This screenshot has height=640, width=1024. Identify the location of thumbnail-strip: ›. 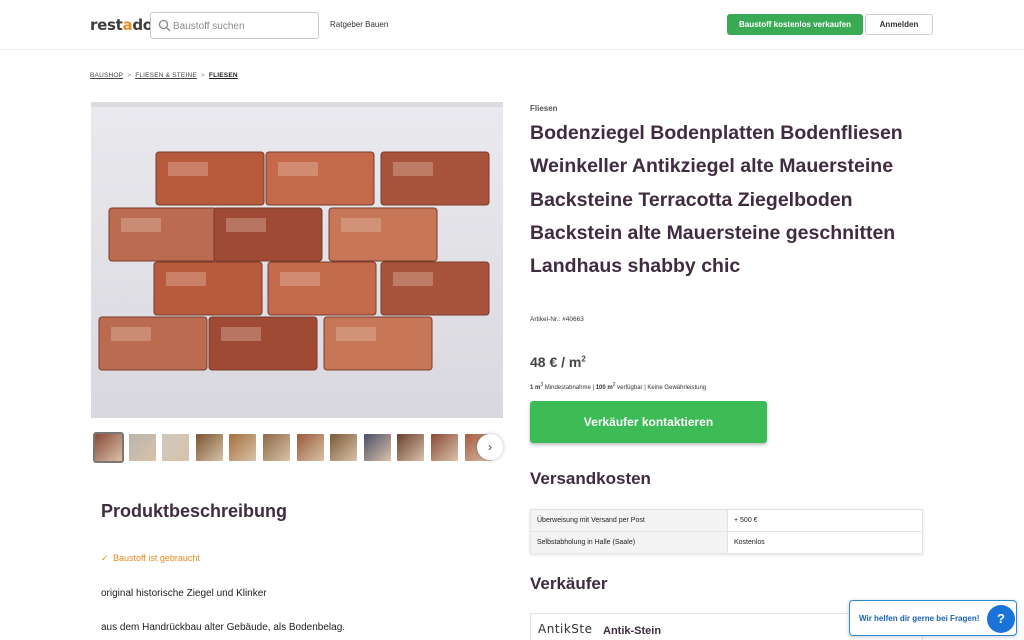
(297, 449).